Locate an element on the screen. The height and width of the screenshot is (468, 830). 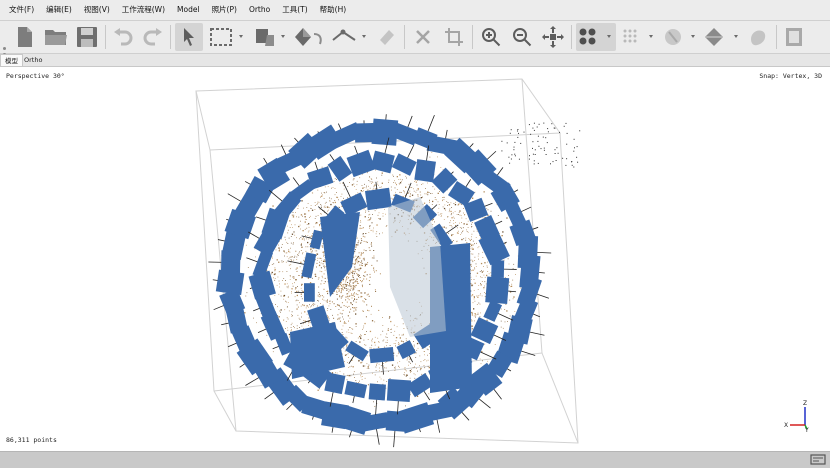
zoom-out-button is located at coordinates (522, 37).